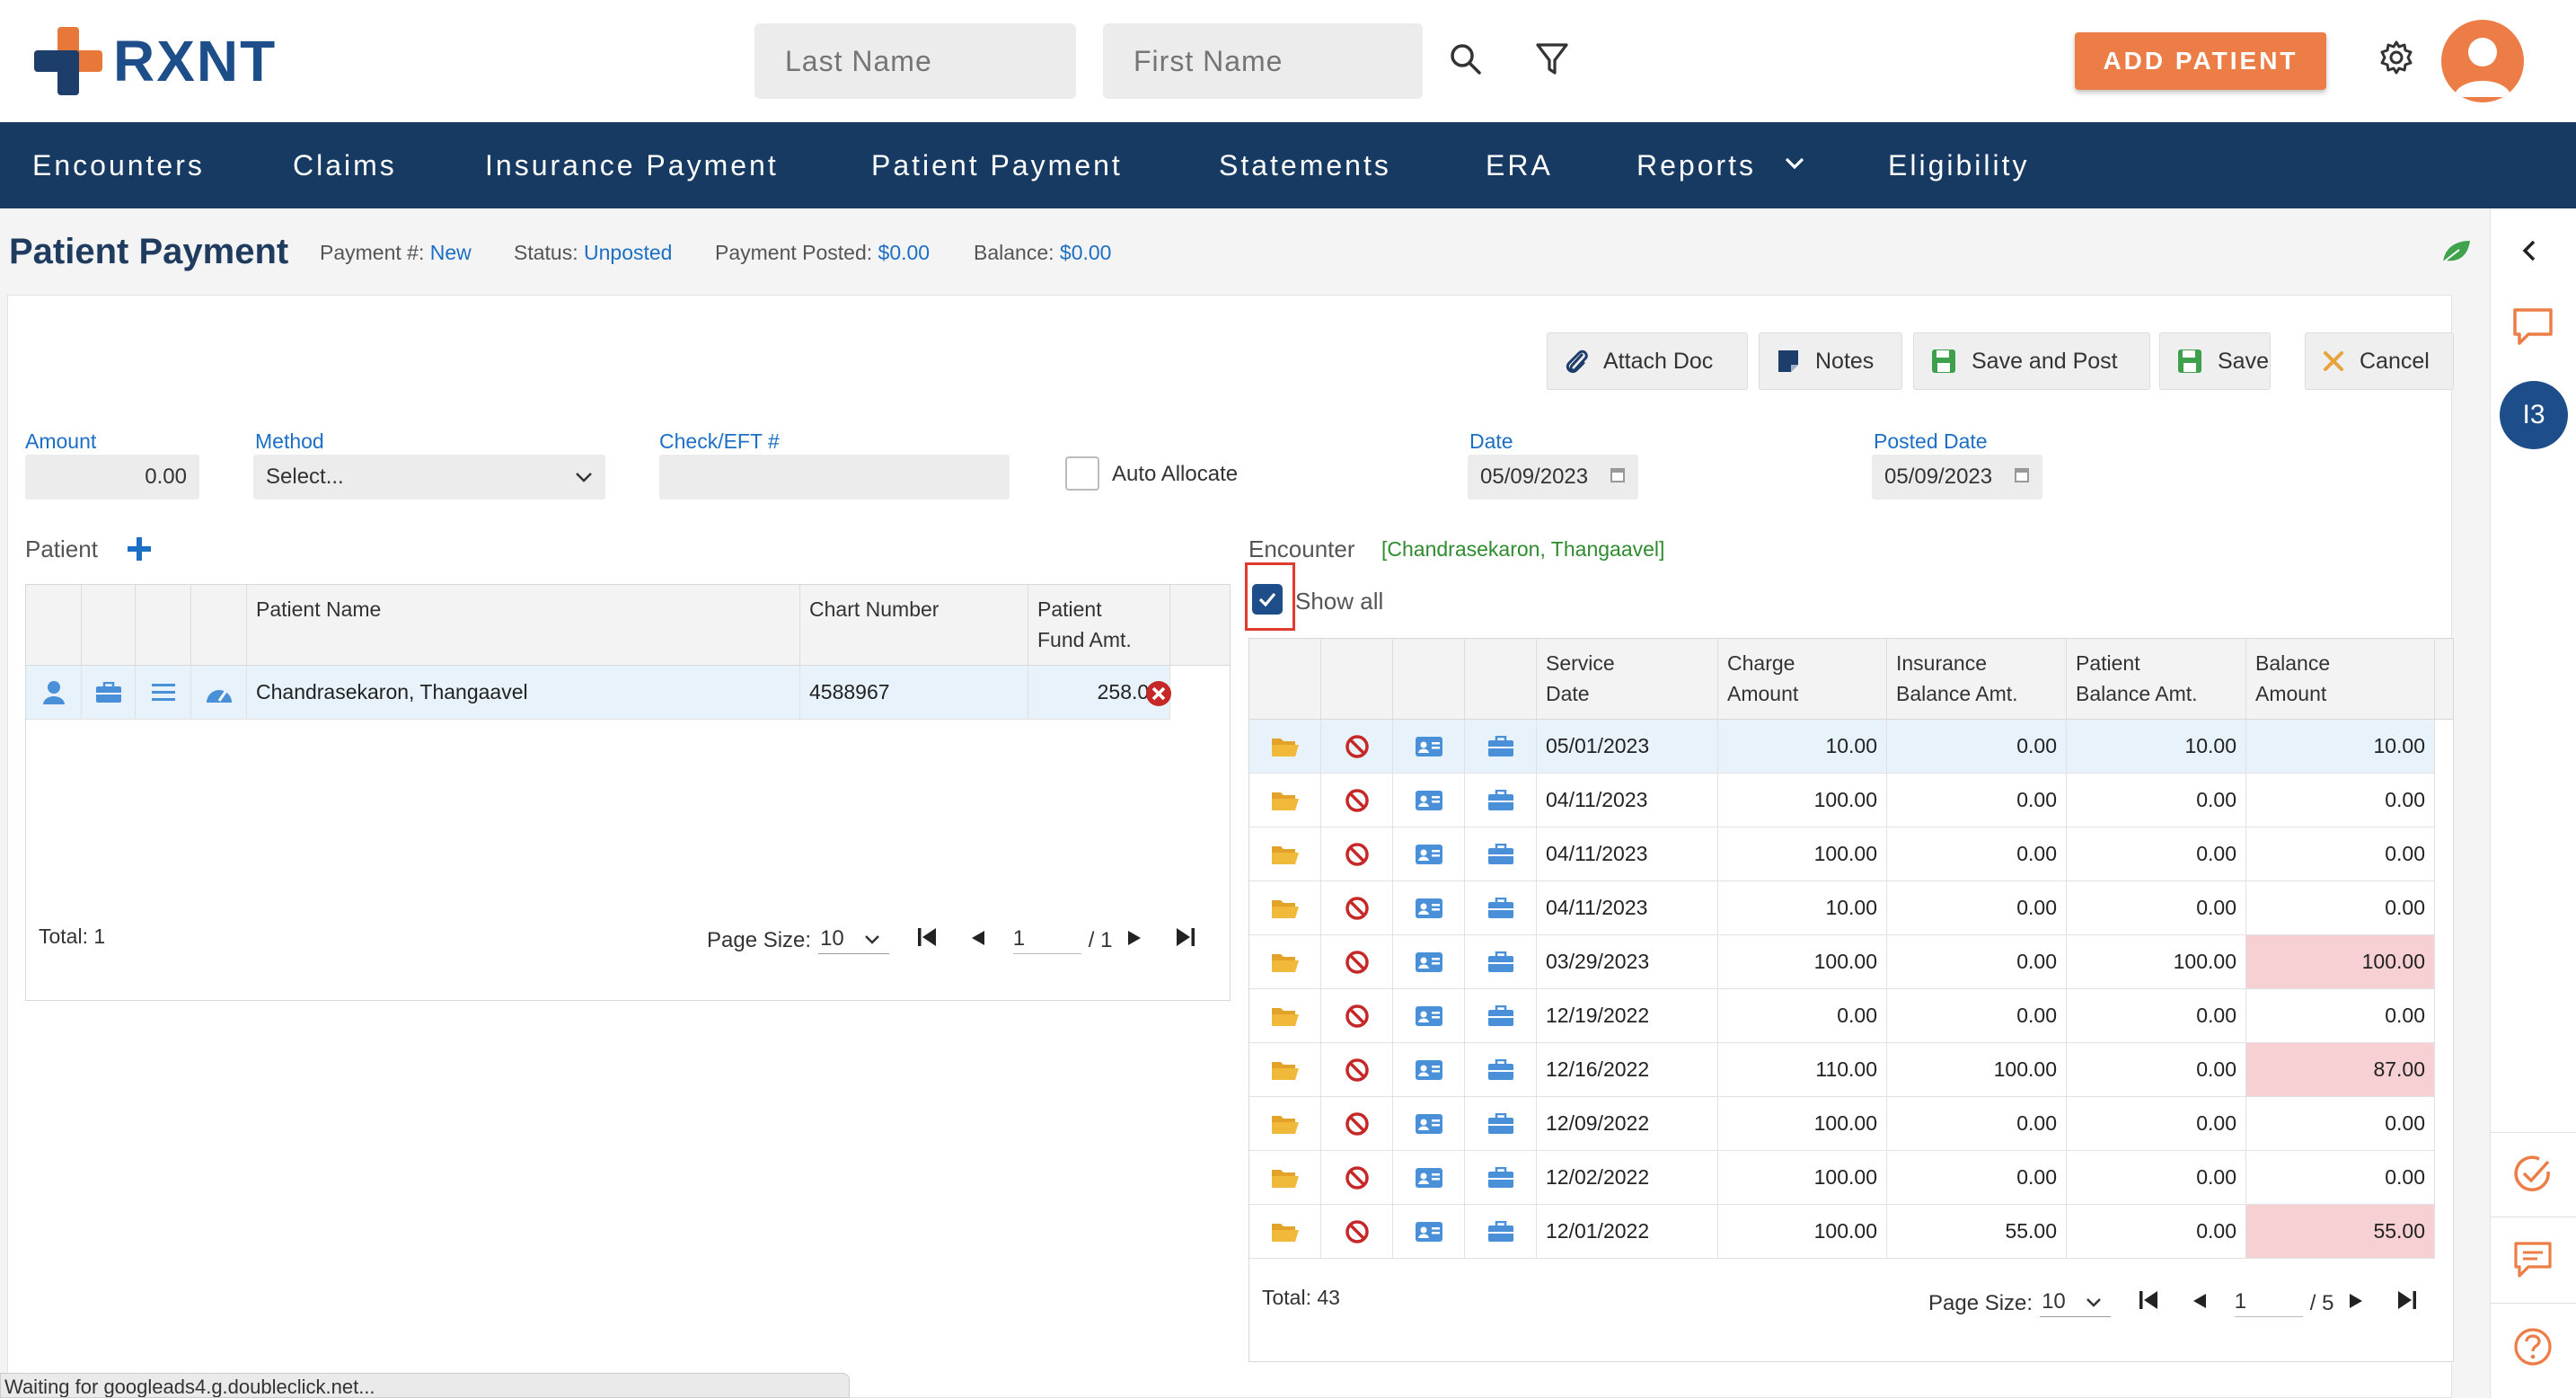 This screenshot has width=2576, height=1398. Describe the element at coordinates (1842, 1178) in the screenshot. I see `encounter-row: 12/02/2022 100.00 0.00 0.00 0.00` at that location.